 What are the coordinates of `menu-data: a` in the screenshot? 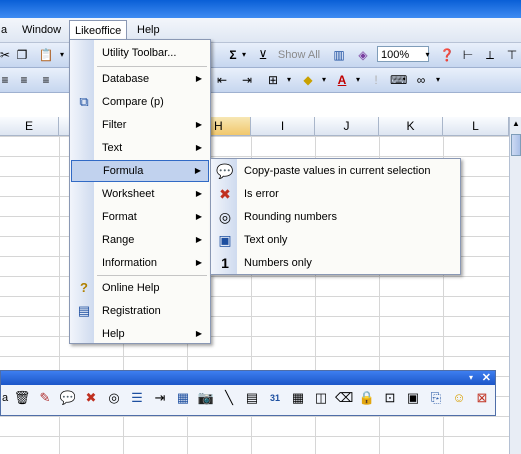 It's located at (6, 30).